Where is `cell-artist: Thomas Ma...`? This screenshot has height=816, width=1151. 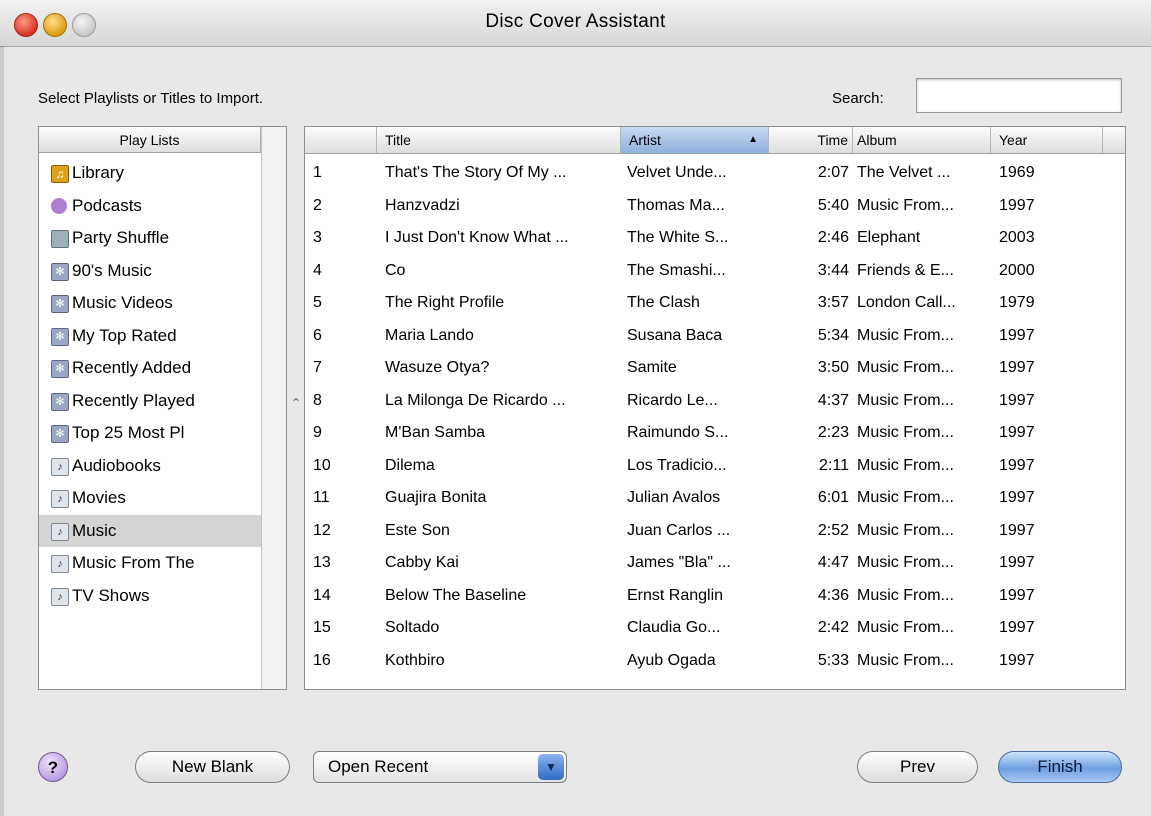 cell-artist: Thomas Ma... is located at coordinates (676, 205).